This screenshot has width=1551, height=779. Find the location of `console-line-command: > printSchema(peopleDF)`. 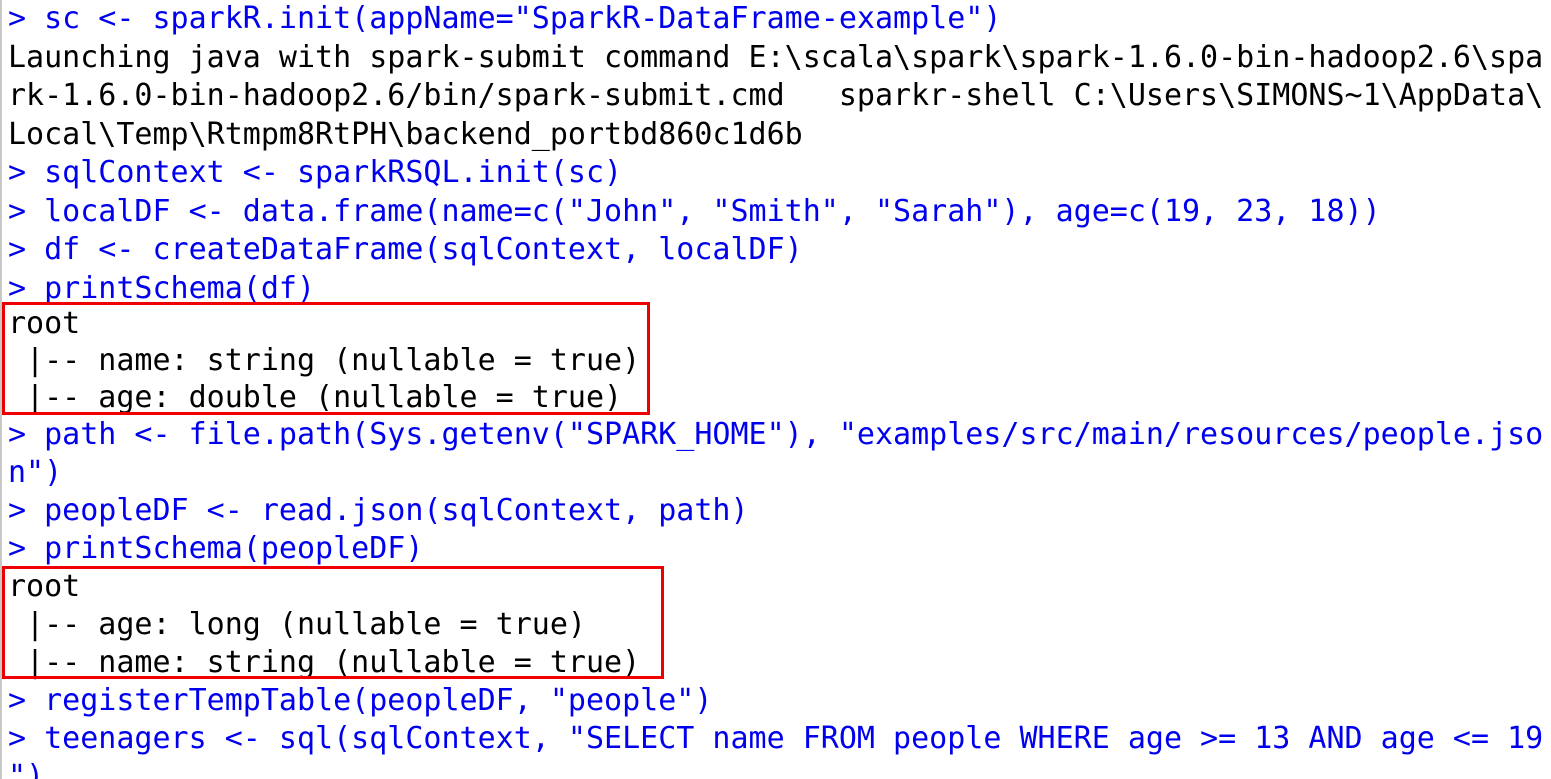

console-line-command: > printSchema(peopleDF) is located at coordinates (216, 548).